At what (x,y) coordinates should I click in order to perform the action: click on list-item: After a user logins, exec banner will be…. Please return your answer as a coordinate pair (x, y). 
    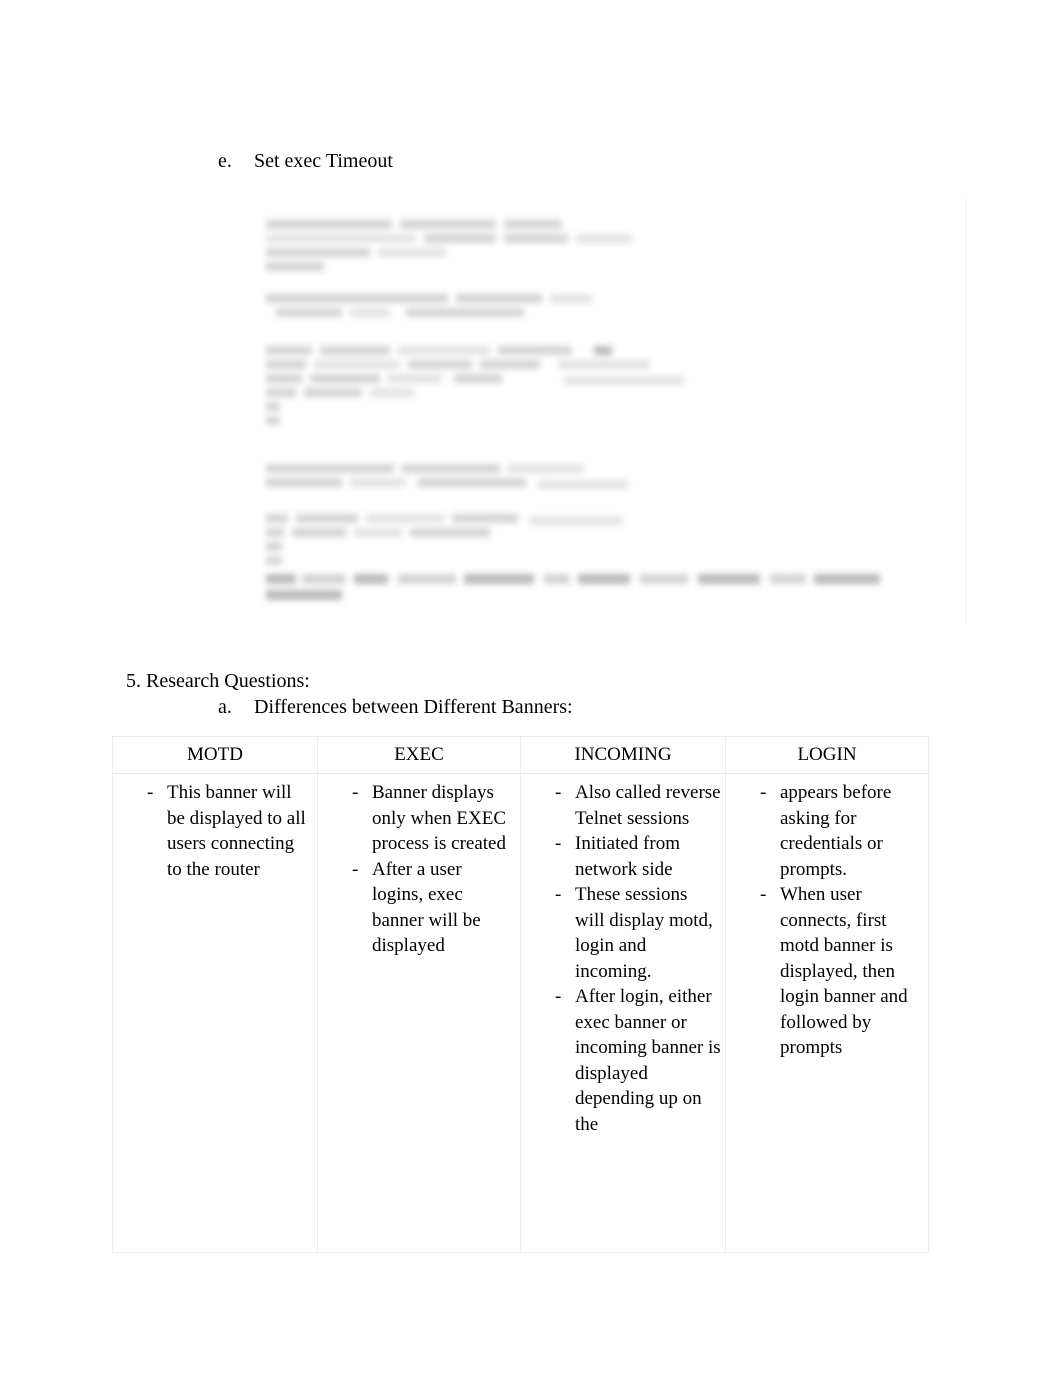
    Looking at the image, I should click on (419, 908).